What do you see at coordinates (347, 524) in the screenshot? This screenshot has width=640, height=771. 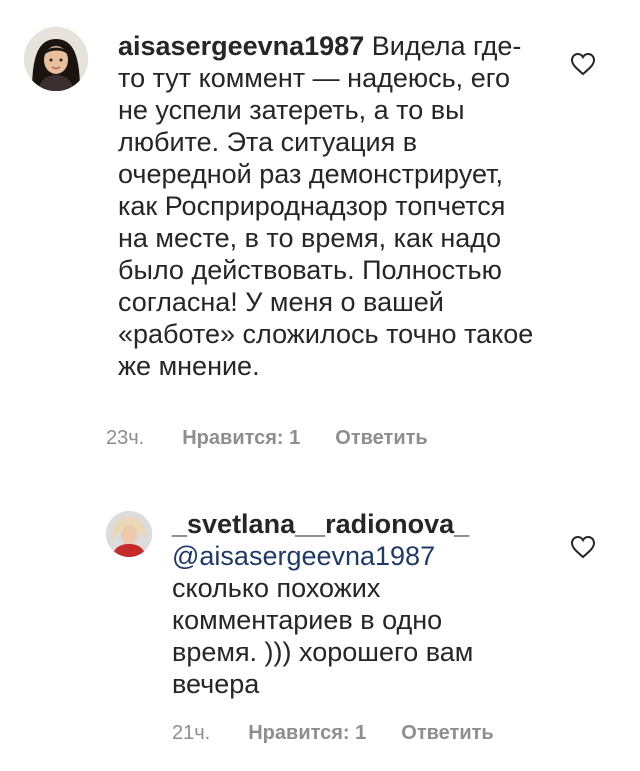 I see `comment-username: _svetlana__radionova_` at bounding box center [347, 524].